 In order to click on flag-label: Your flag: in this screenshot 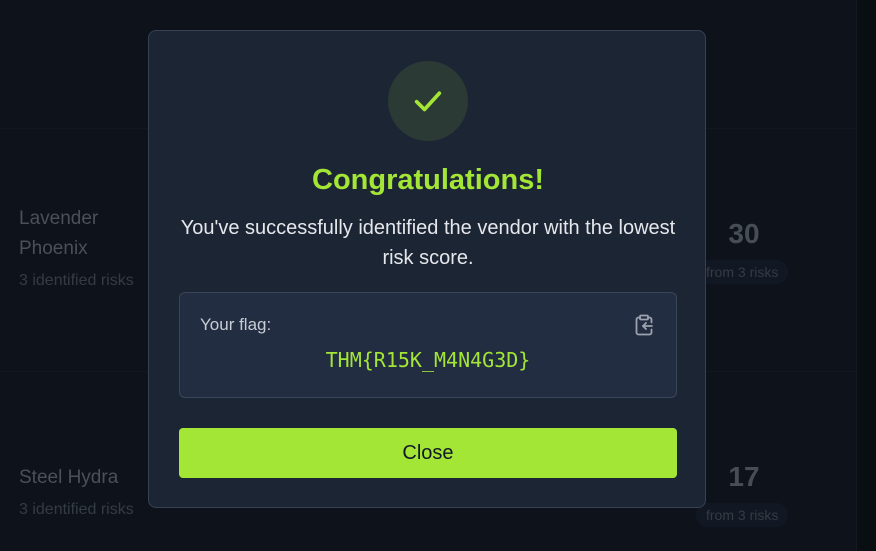, I will do `click(236, 324)`.